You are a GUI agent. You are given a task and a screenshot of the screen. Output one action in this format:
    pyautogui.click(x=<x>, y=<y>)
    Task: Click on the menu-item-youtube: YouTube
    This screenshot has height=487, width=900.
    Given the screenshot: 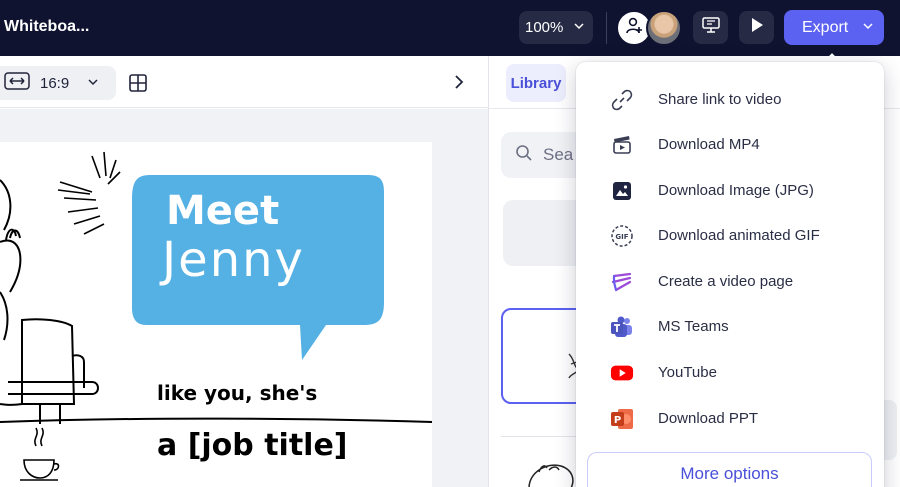 What is the action you would take?
    pyautogui.click(x=730, y=373)
    